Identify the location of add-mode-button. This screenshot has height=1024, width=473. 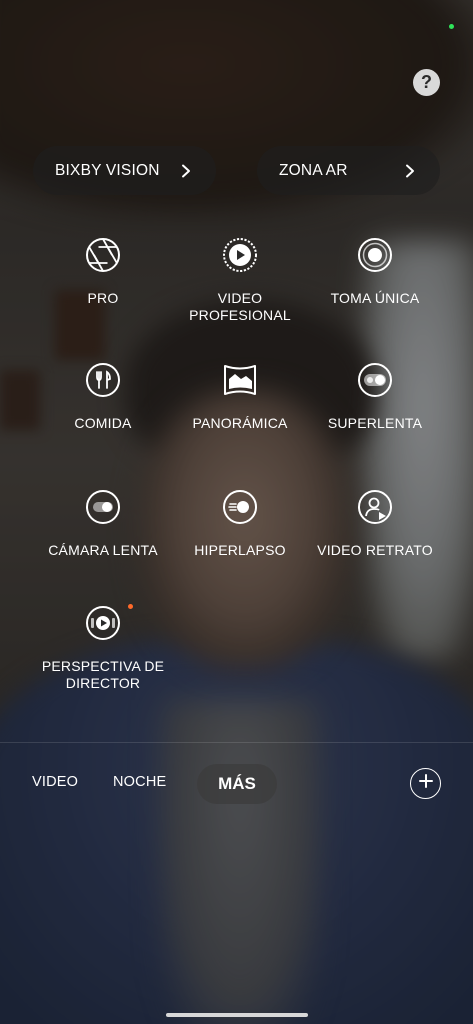
(425, 783).